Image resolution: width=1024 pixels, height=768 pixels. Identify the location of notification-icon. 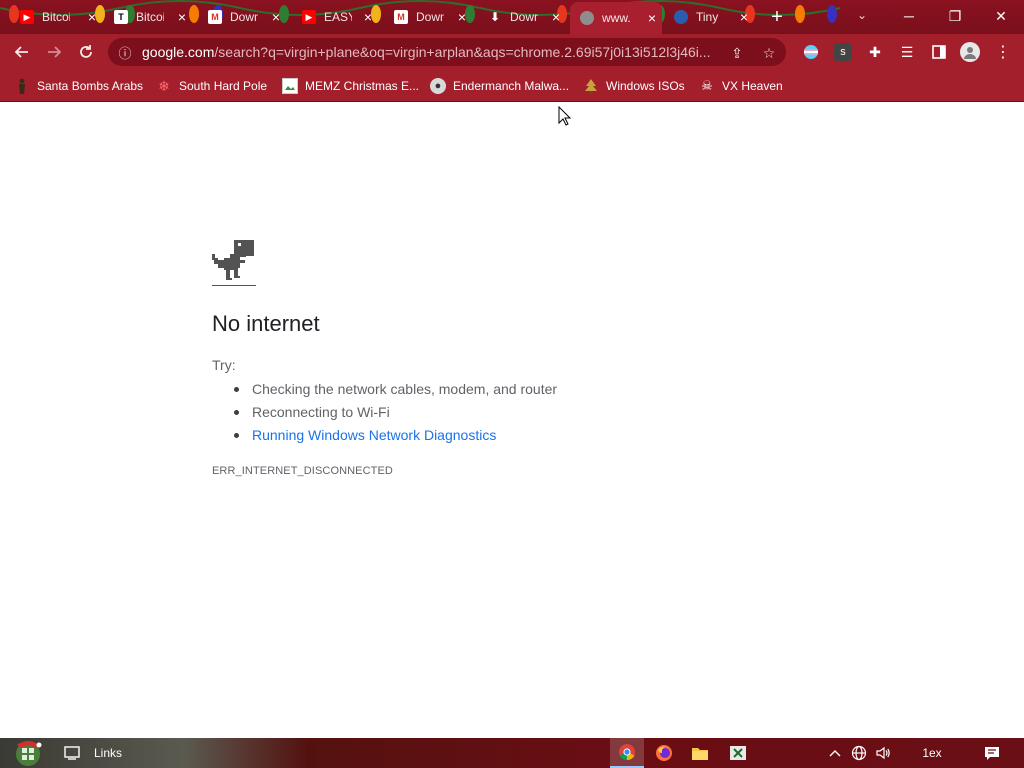
(992, 753).